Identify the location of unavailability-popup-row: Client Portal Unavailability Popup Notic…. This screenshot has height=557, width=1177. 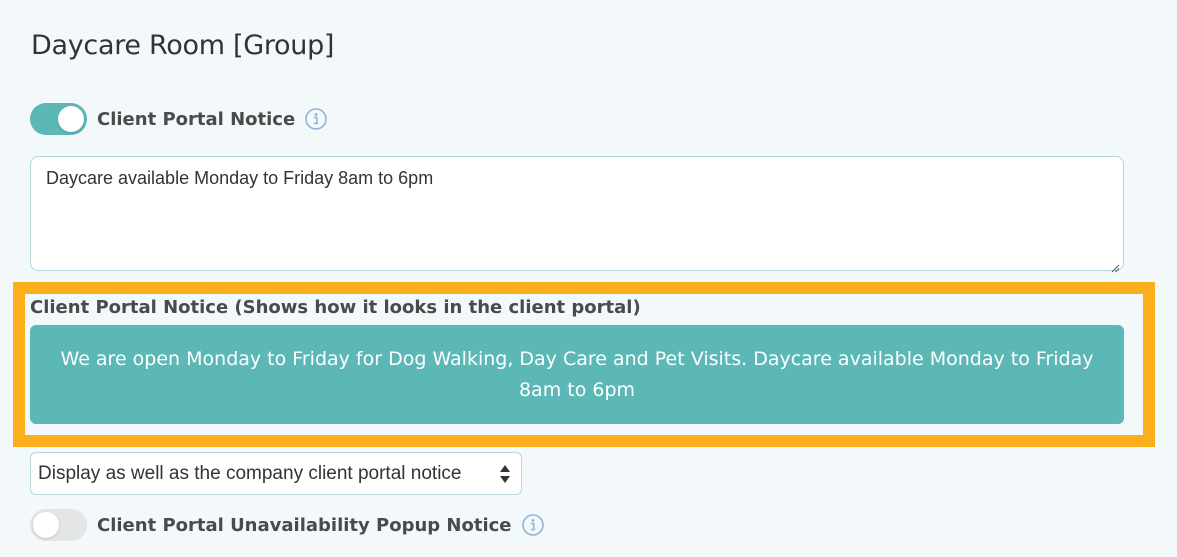
(287, 525).